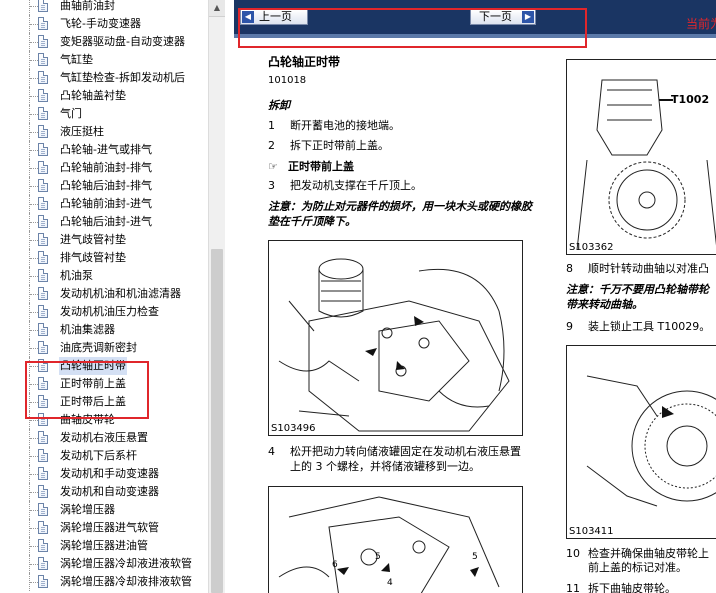 This screenshot has height=593, width=716. I want to click on tree-item: 发动机和手动变速器, so click(104, 474).